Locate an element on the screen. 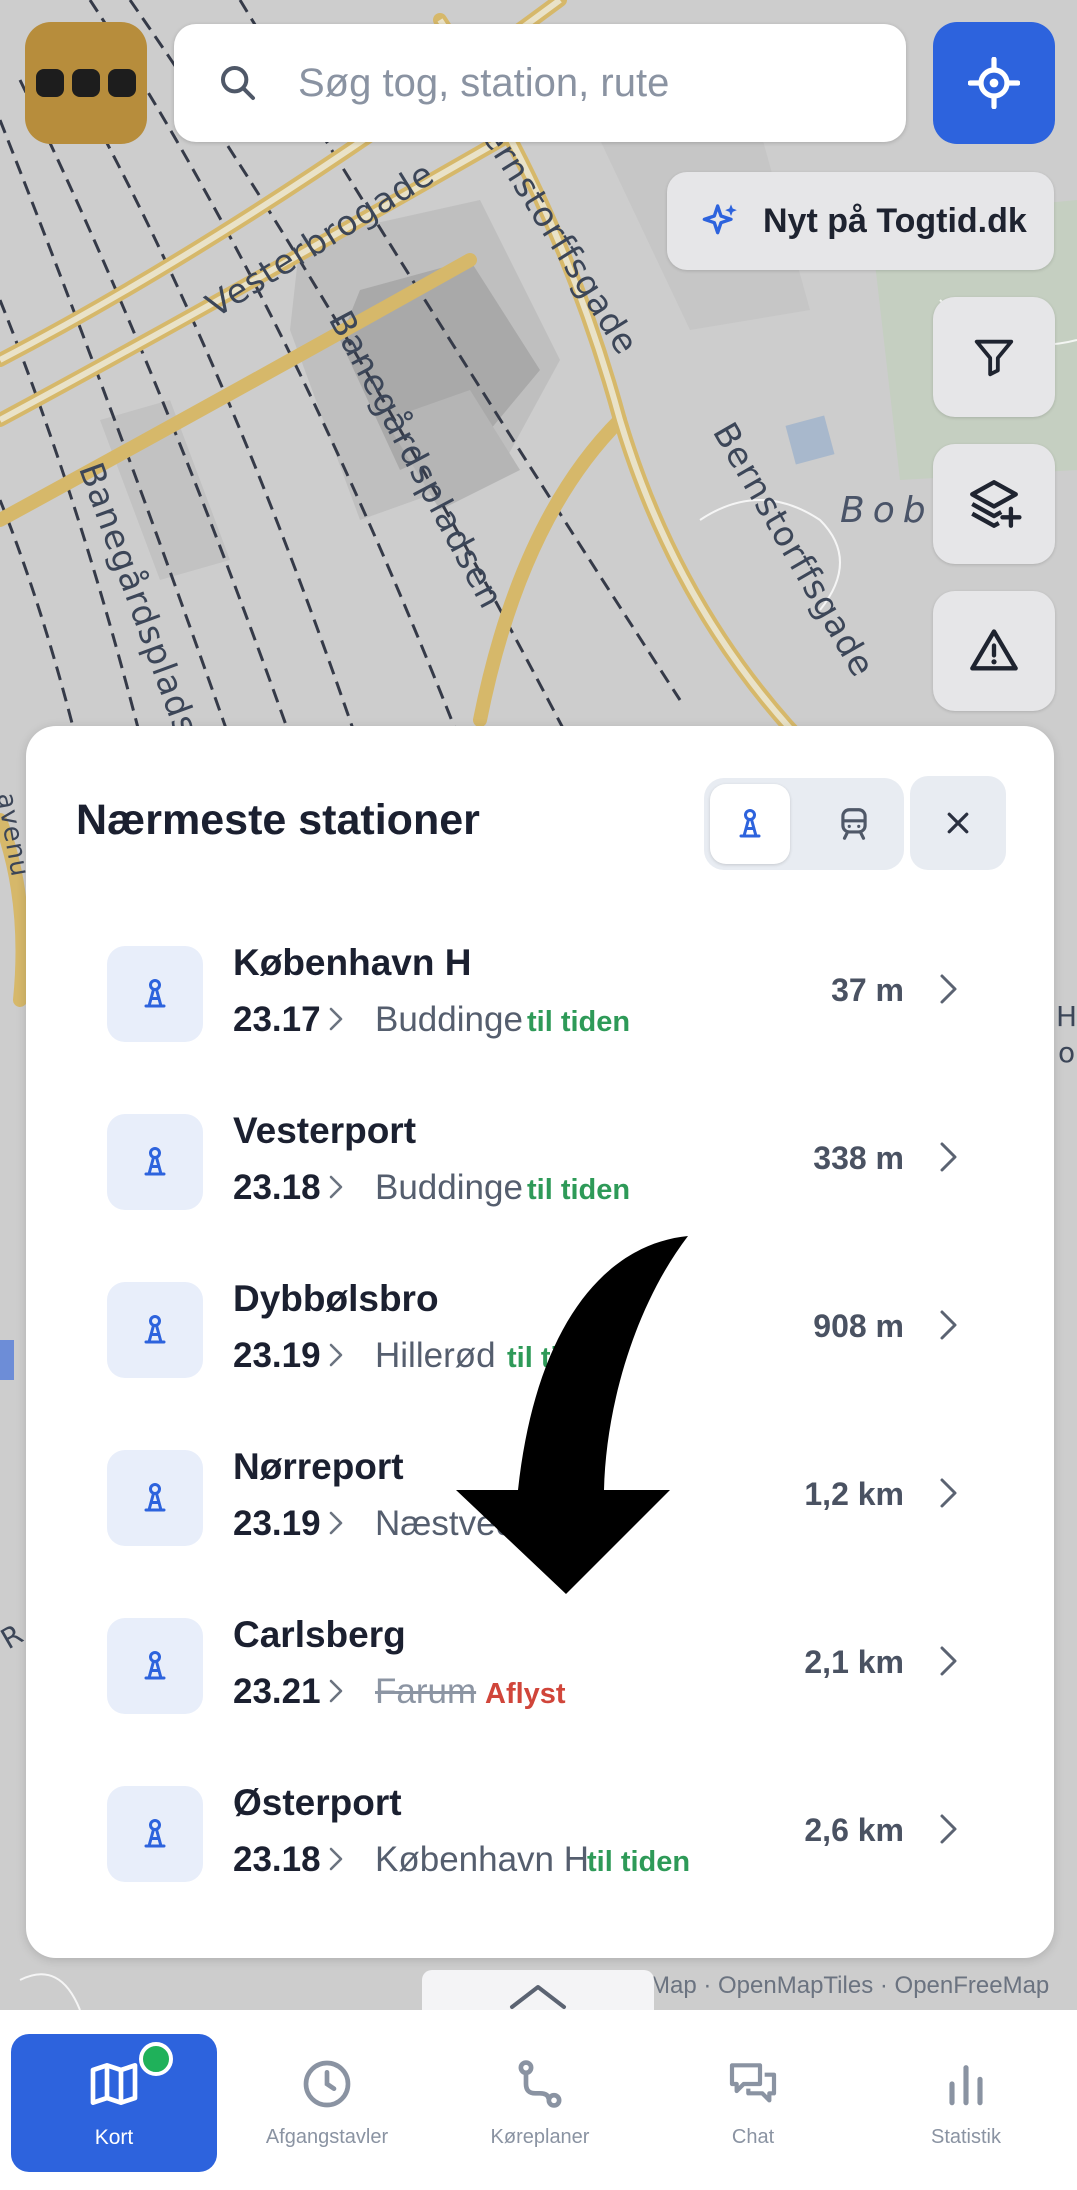 This screenshot has height=2190, width=1077. search-placeholder: Søg tog, station, rute is located at coordinates (484, 82).